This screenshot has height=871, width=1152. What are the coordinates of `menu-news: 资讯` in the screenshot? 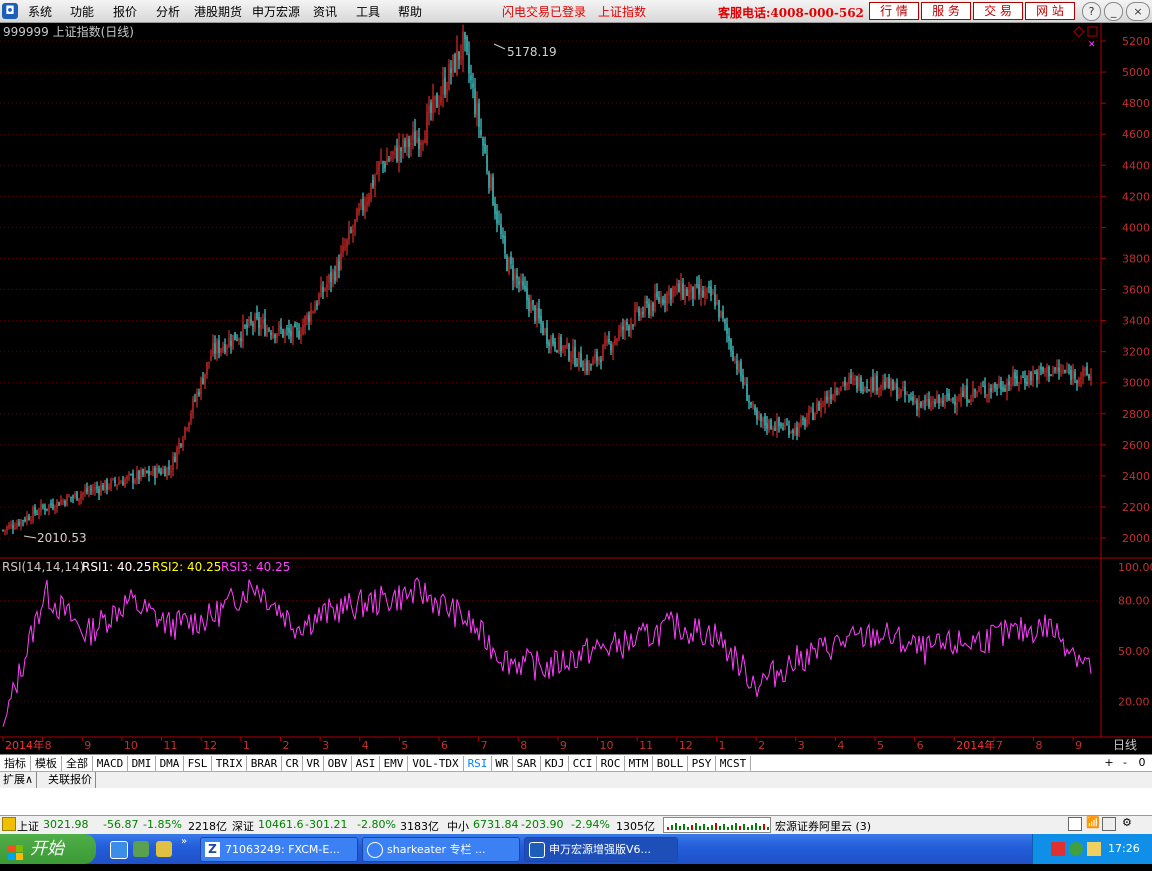 It's located at (325, 11).